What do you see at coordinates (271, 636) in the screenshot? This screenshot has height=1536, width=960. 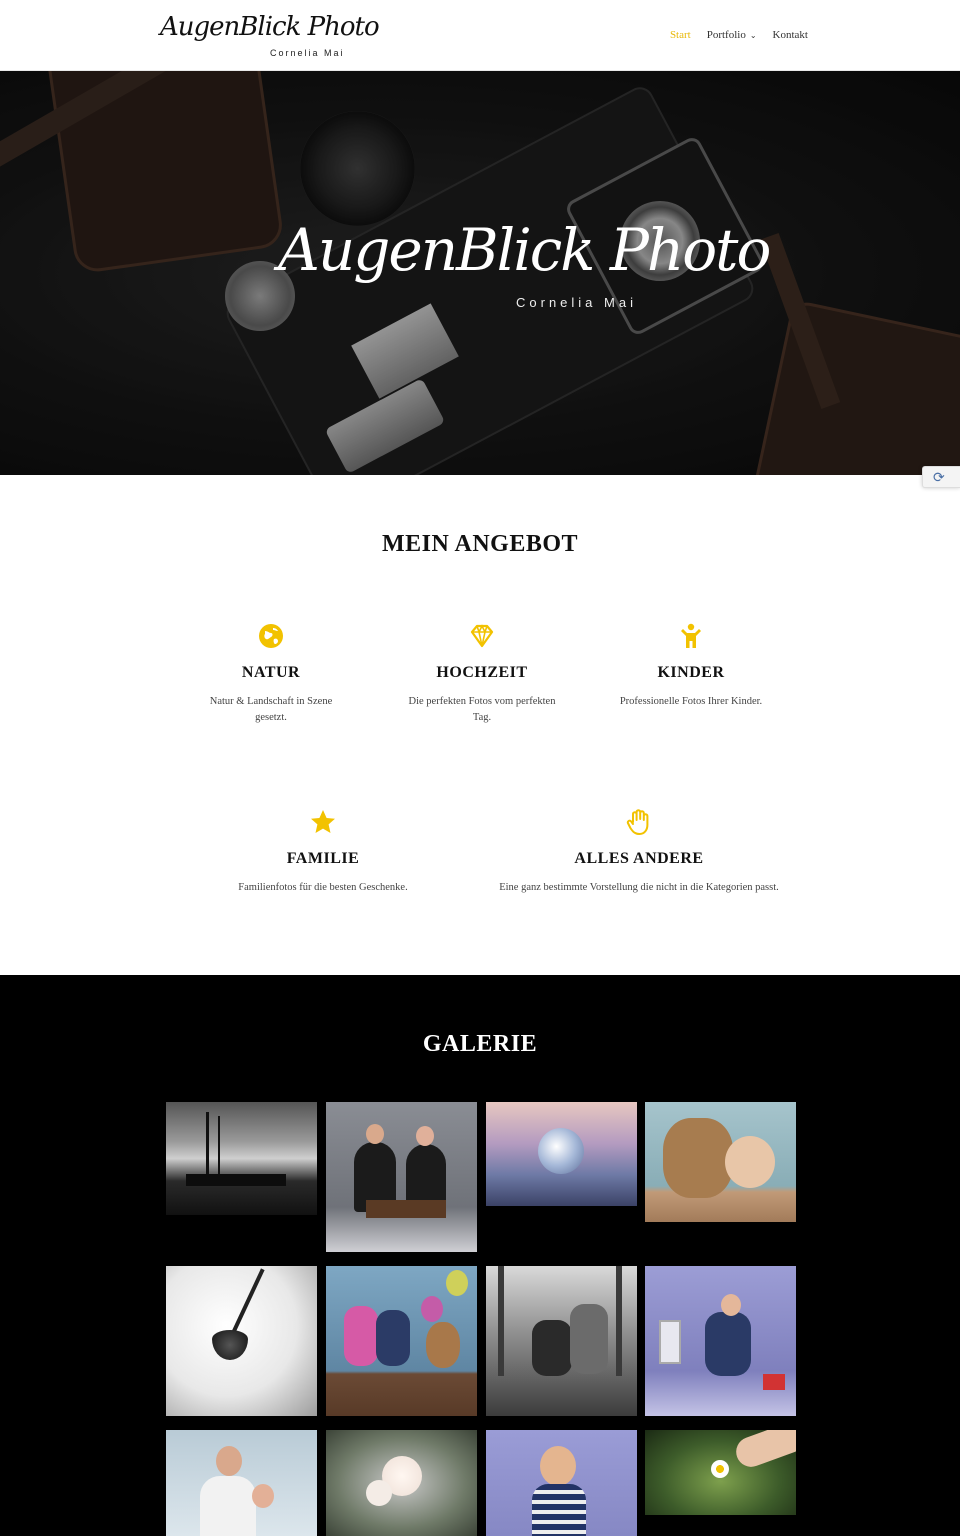 I see `globe-icon` at bounding box center [271, 636].